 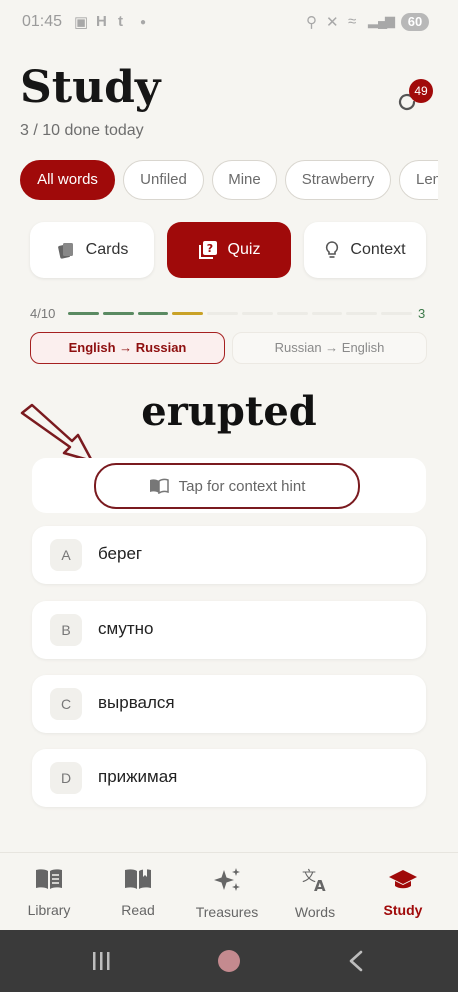 What do you see at coordinates (403, 910) in the screenshot?
I see `nav-label: Study` at bounding box center [403, 910].